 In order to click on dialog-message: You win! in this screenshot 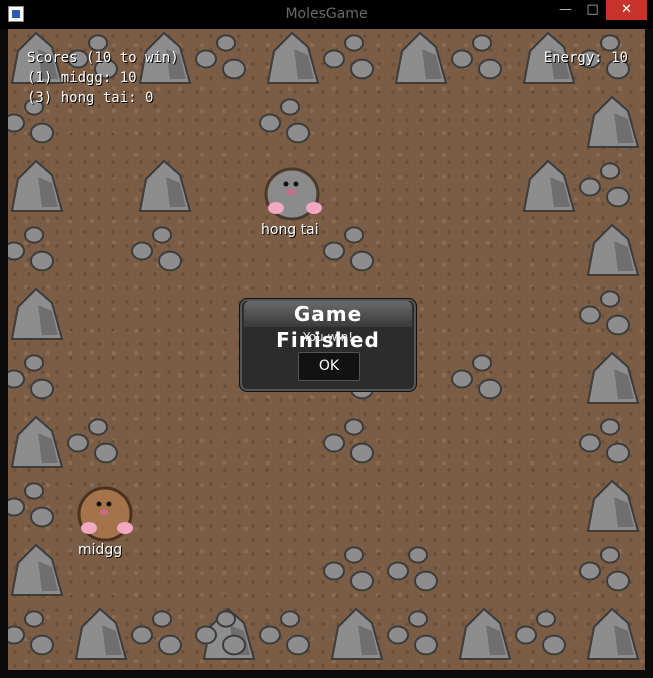, I will do `click(328, 337)`.